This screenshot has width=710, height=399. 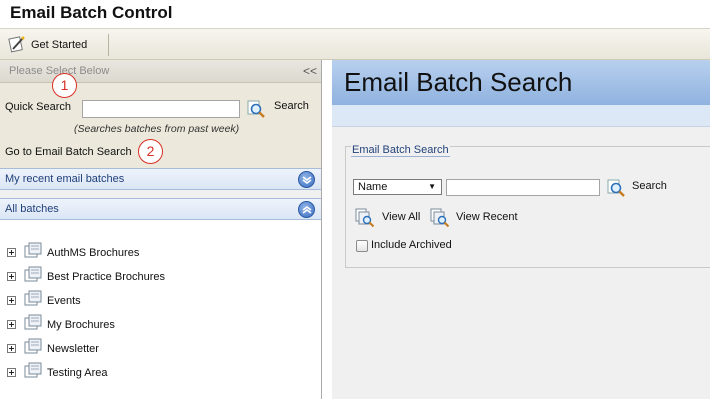 What do you see at coordinates (401, 217) in the screenshot?
I see `view-all-button: View All` at bounding box center [401, 217].